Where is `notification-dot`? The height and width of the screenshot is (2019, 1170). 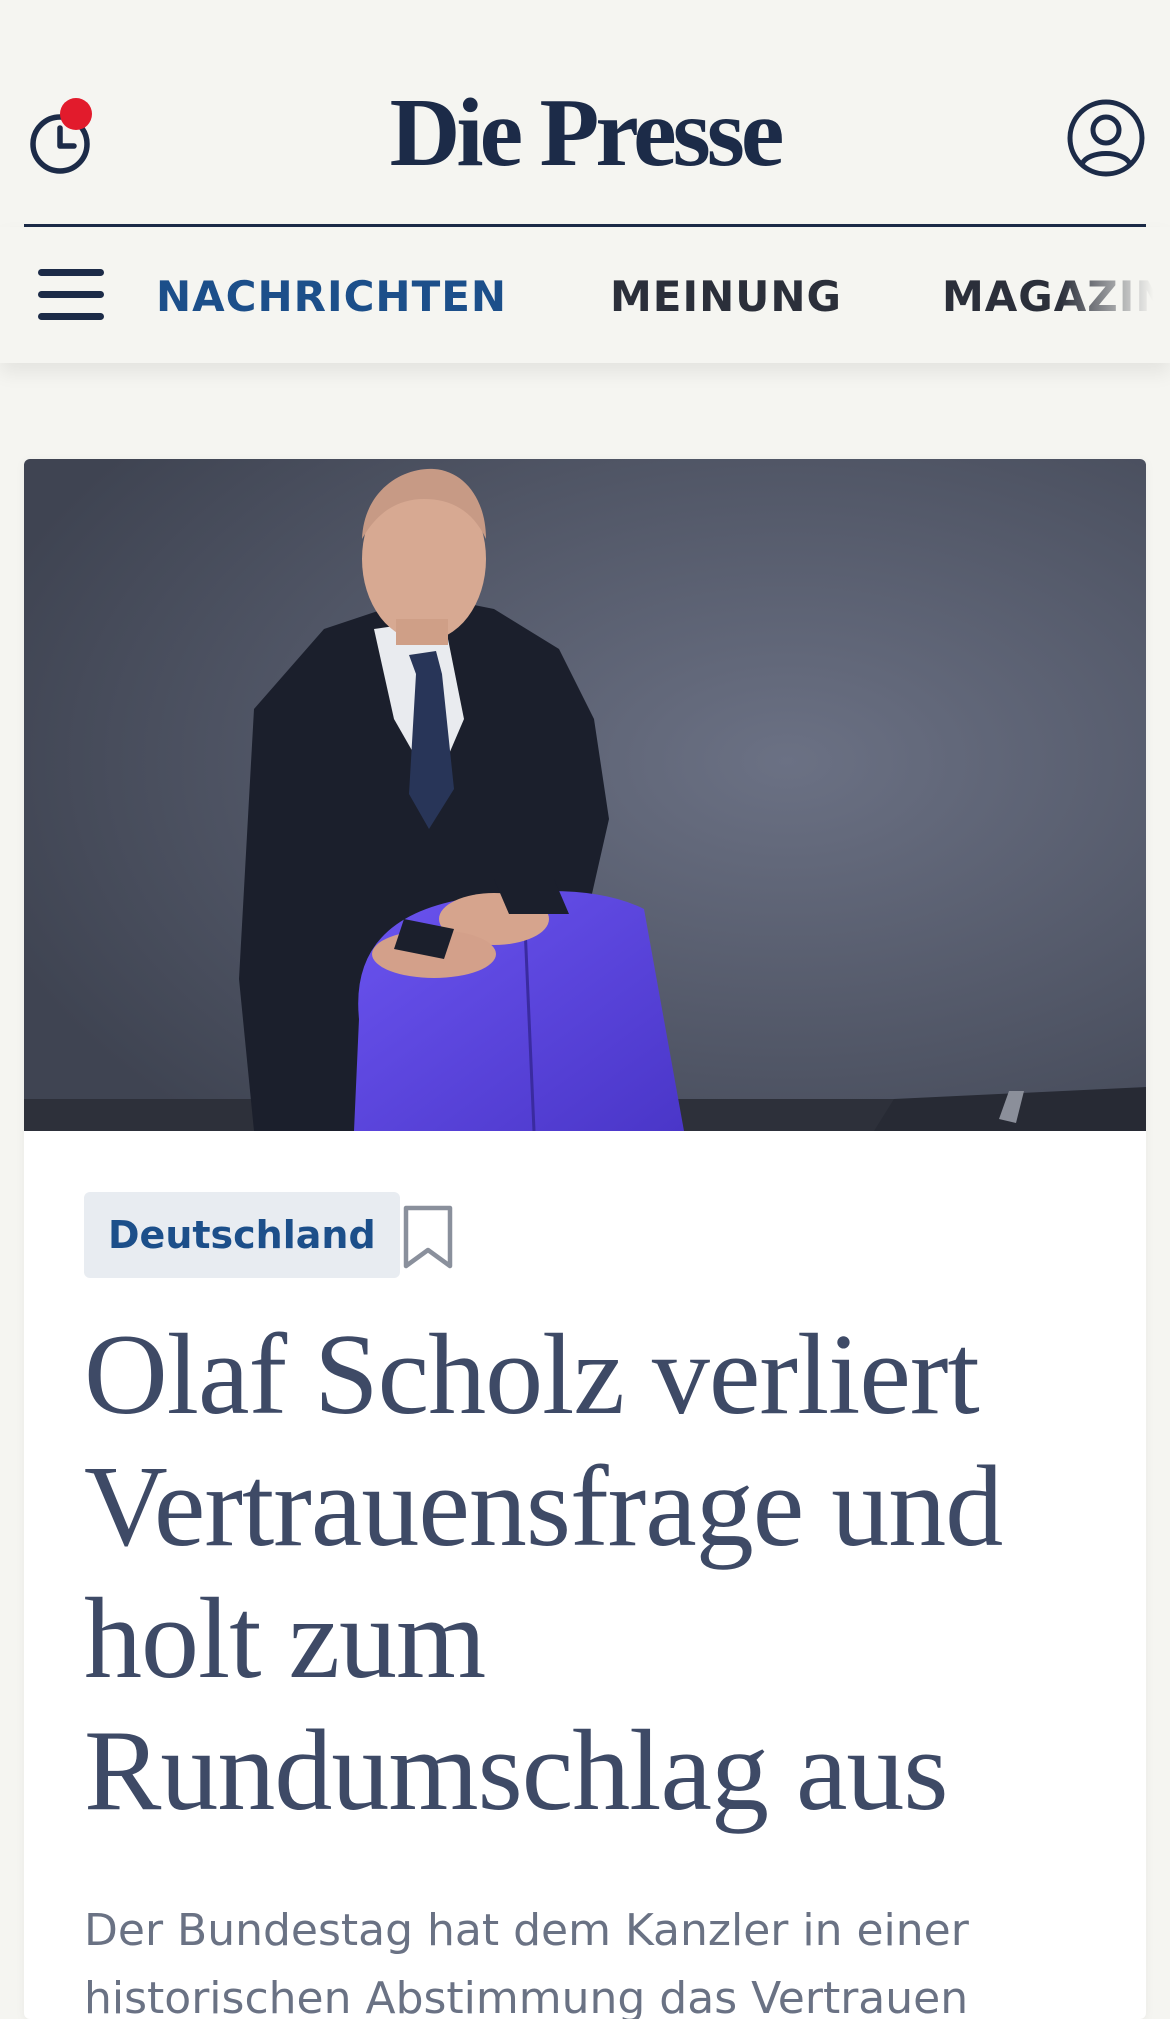 notification-dot is located at coordinates (76, 114).